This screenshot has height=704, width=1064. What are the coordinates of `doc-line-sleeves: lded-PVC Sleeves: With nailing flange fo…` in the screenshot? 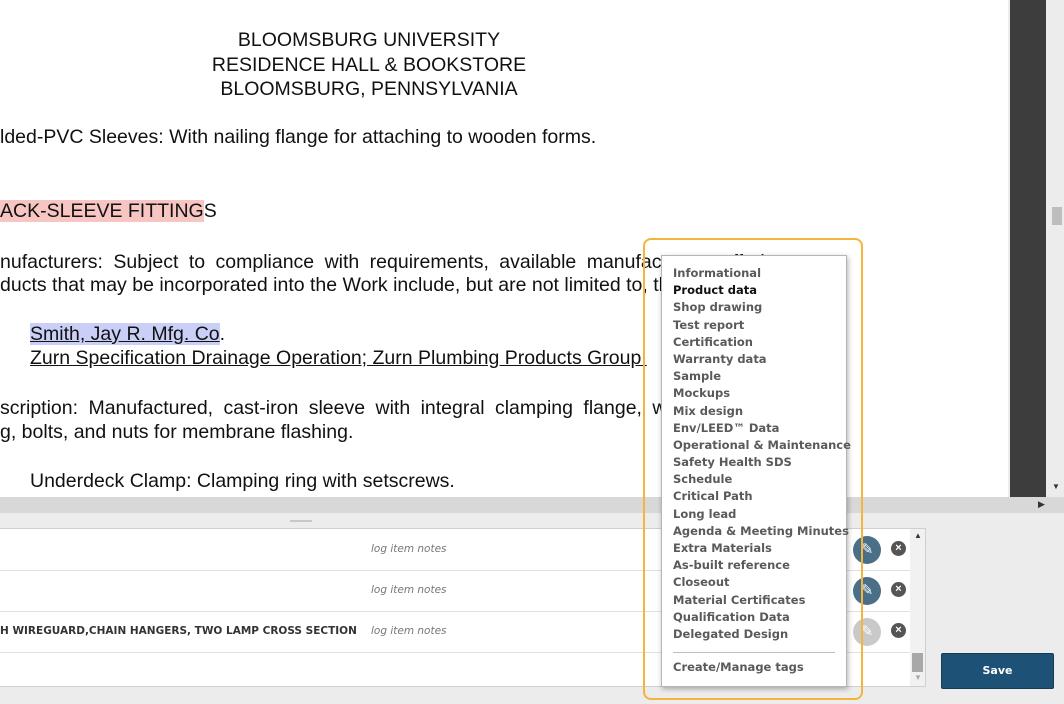 It's located at (298, 137).